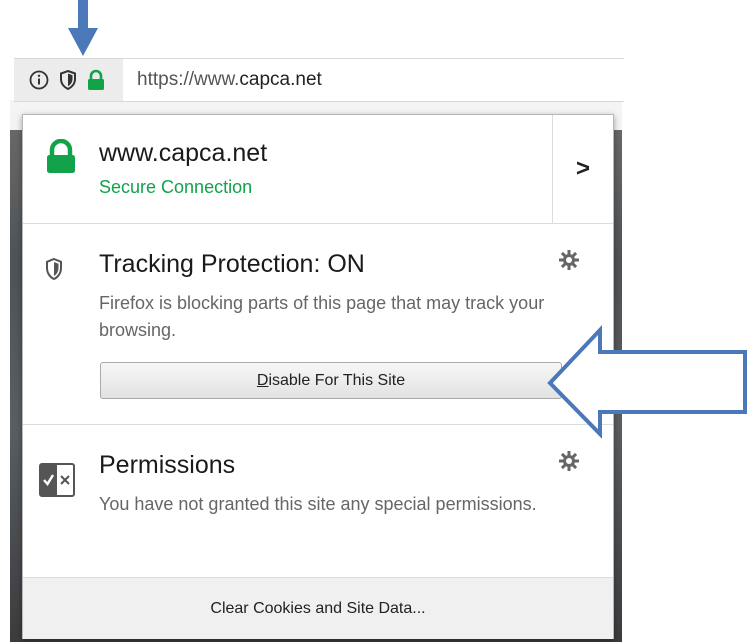  Describe the element at coordinates (83, 28) in the screenshot. I see `annotation-arrow-down` at that location.